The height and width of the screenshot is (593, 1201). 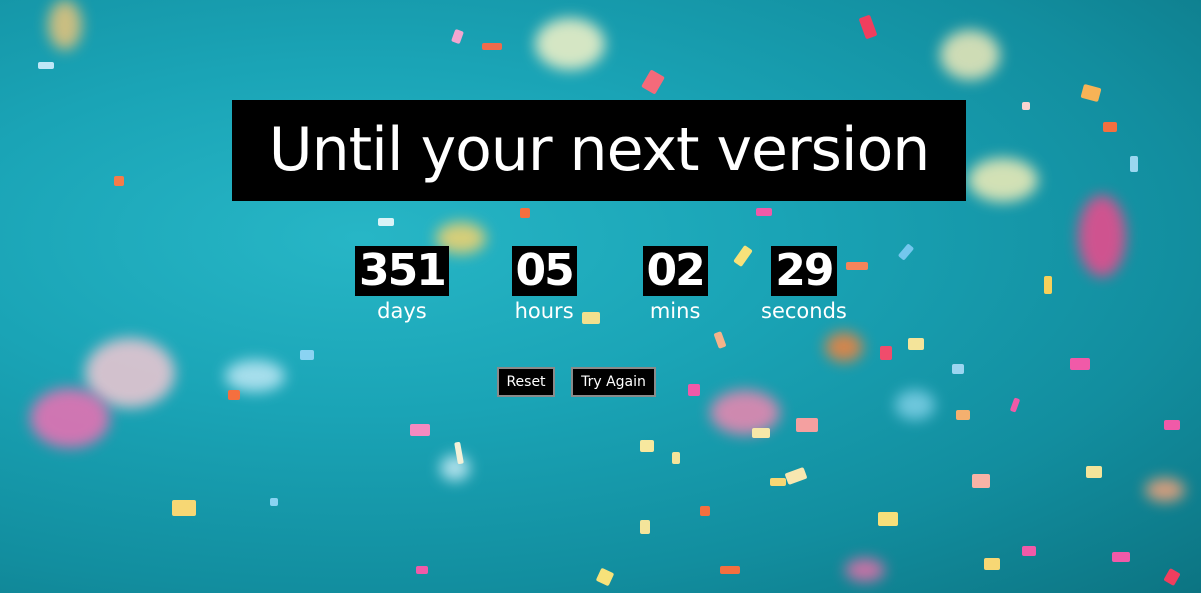 What do you see at coordinates (613, 382) in the screenshot?
I see `try-again-button: Try Again` at bounding box center [613, 382].